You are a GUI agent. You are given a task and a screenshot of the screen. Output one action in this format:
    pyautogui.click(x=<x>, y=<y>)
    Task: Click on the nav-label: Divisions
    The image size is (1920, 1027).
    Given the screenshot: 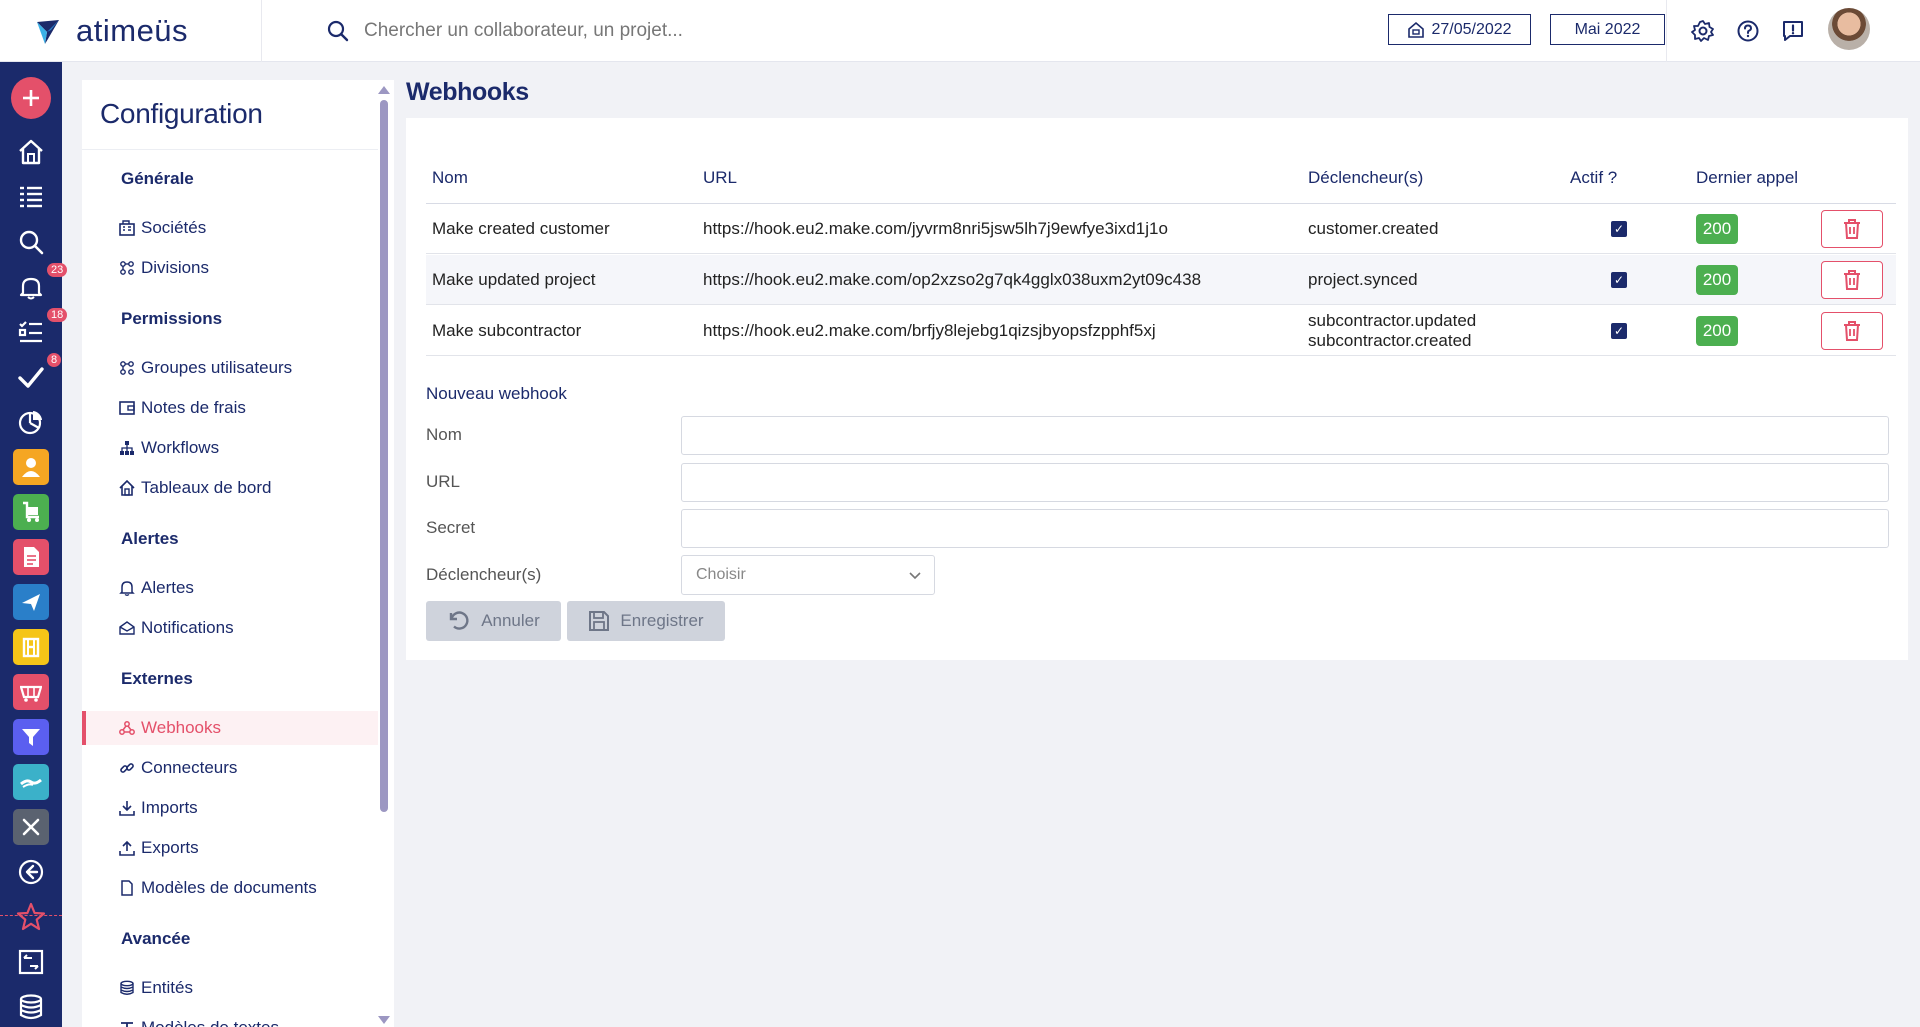 What is the action you would take?
    pyautogui.click(x=175, y=267)
    